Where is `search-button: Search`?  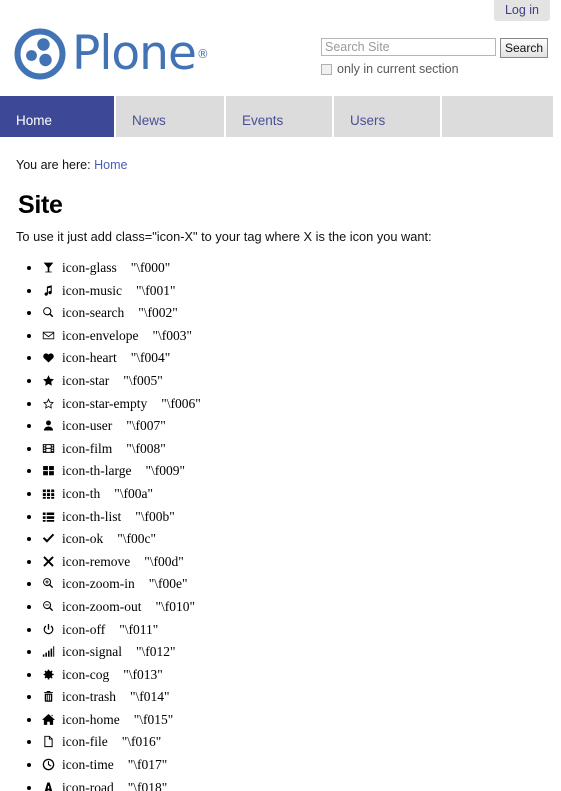 search-button: Search is located at coordinates (524, 48).